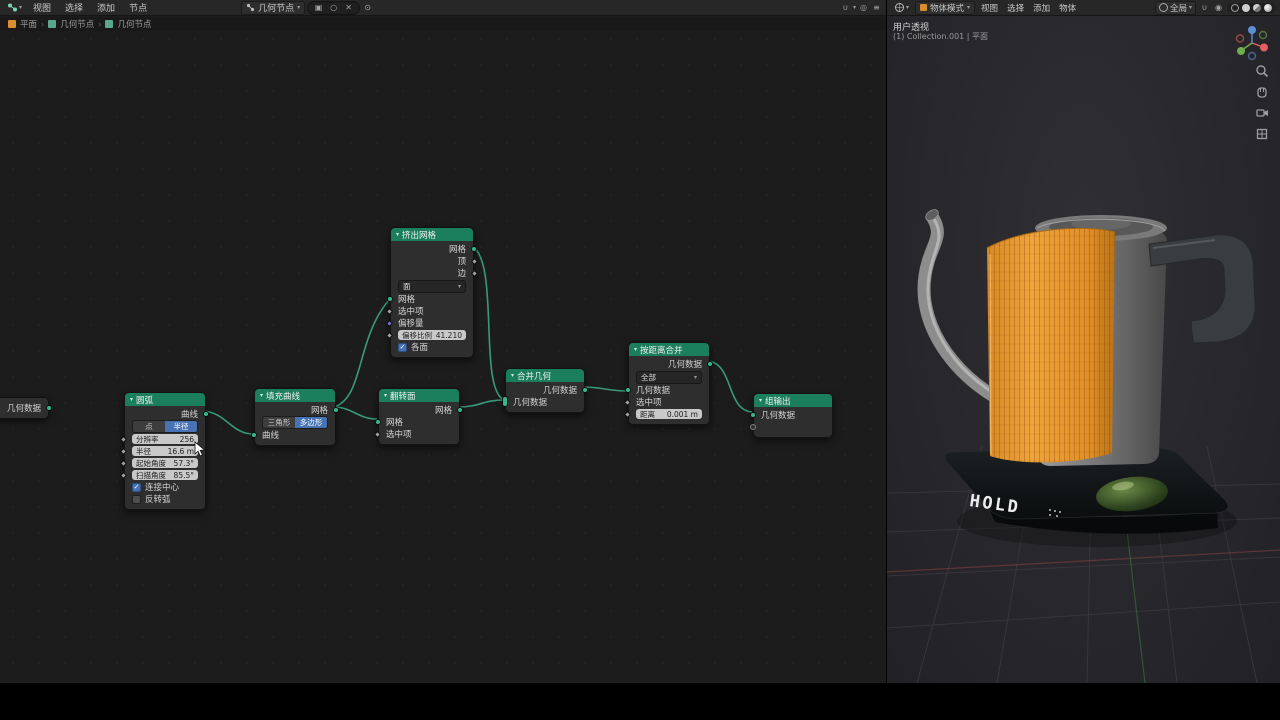 This screenshot has width=1280, height=720. Describe the element at coordinates (505, 401) in the screenshot. I see `geometry-multi-input-socket` at that location.